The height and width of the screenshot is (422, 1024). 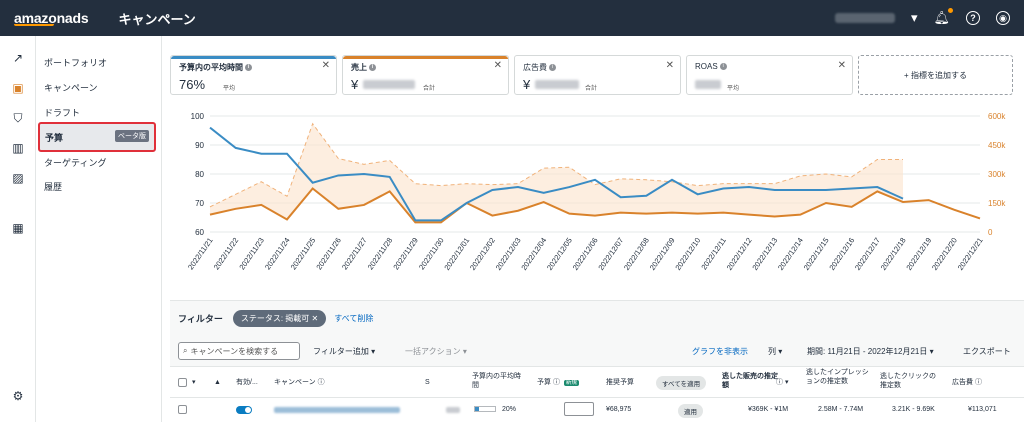 I want to click on hide-graph-link: グラフを非表示, so click(x=720, y=351).